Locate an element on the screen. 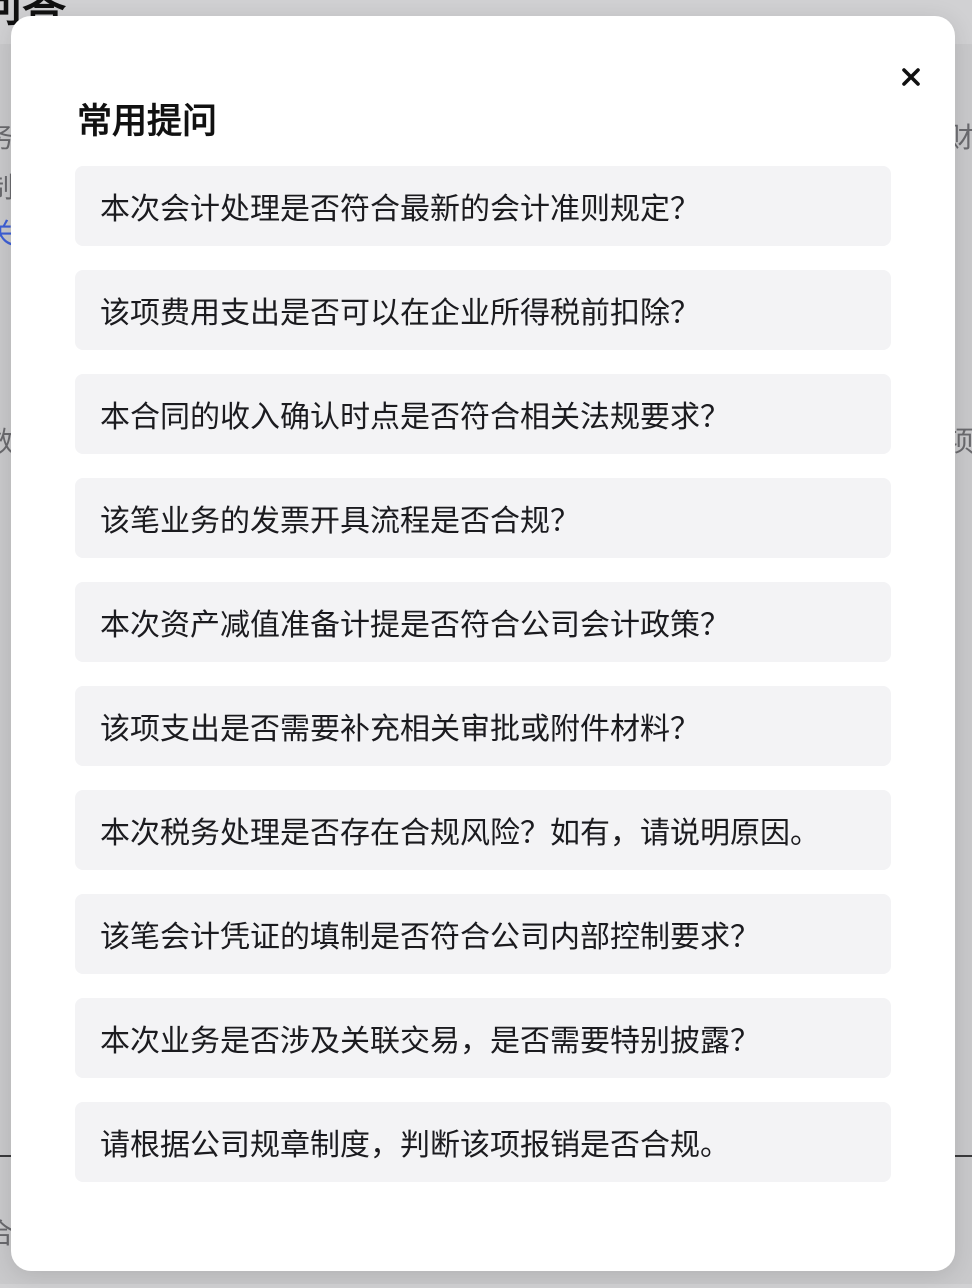  question-text: 该笔会计凭证的填制是否符合公司内部控制要求？ is located at coordinates (430, 937).